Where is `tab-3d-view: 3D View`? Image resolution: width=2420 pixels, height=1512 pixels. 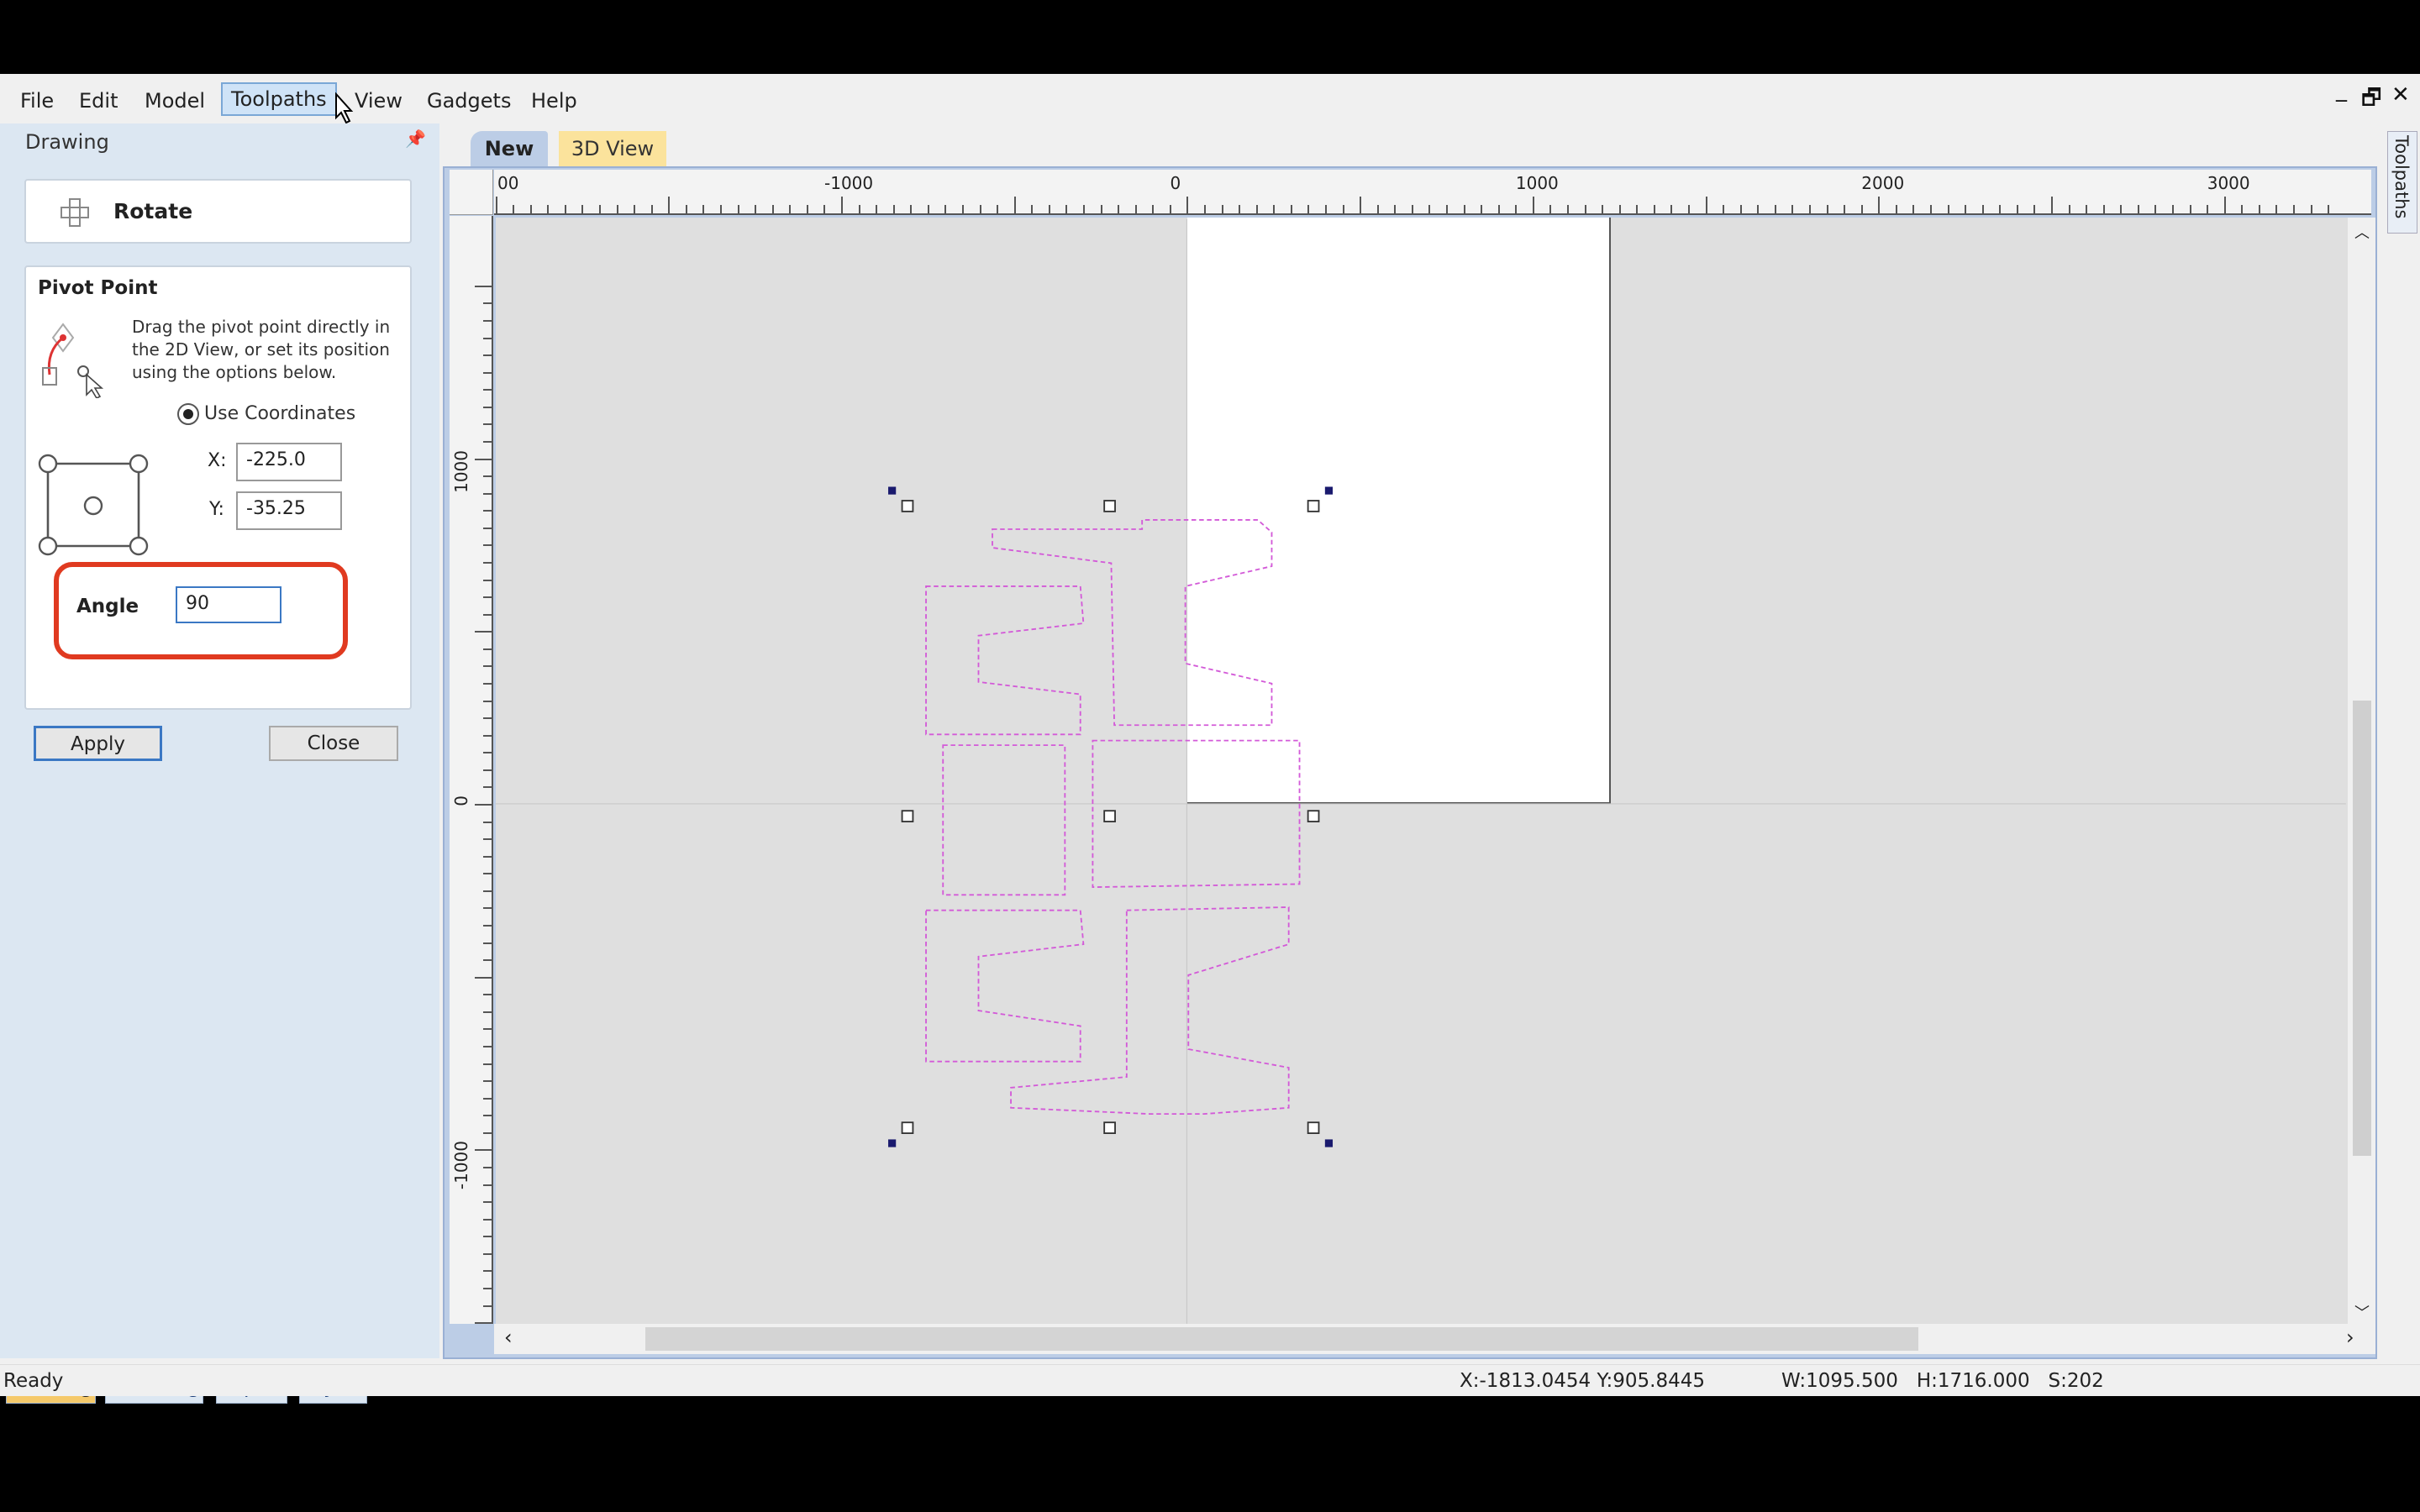 tab-3d-view: 3D View is located at coordinates (613, 148).